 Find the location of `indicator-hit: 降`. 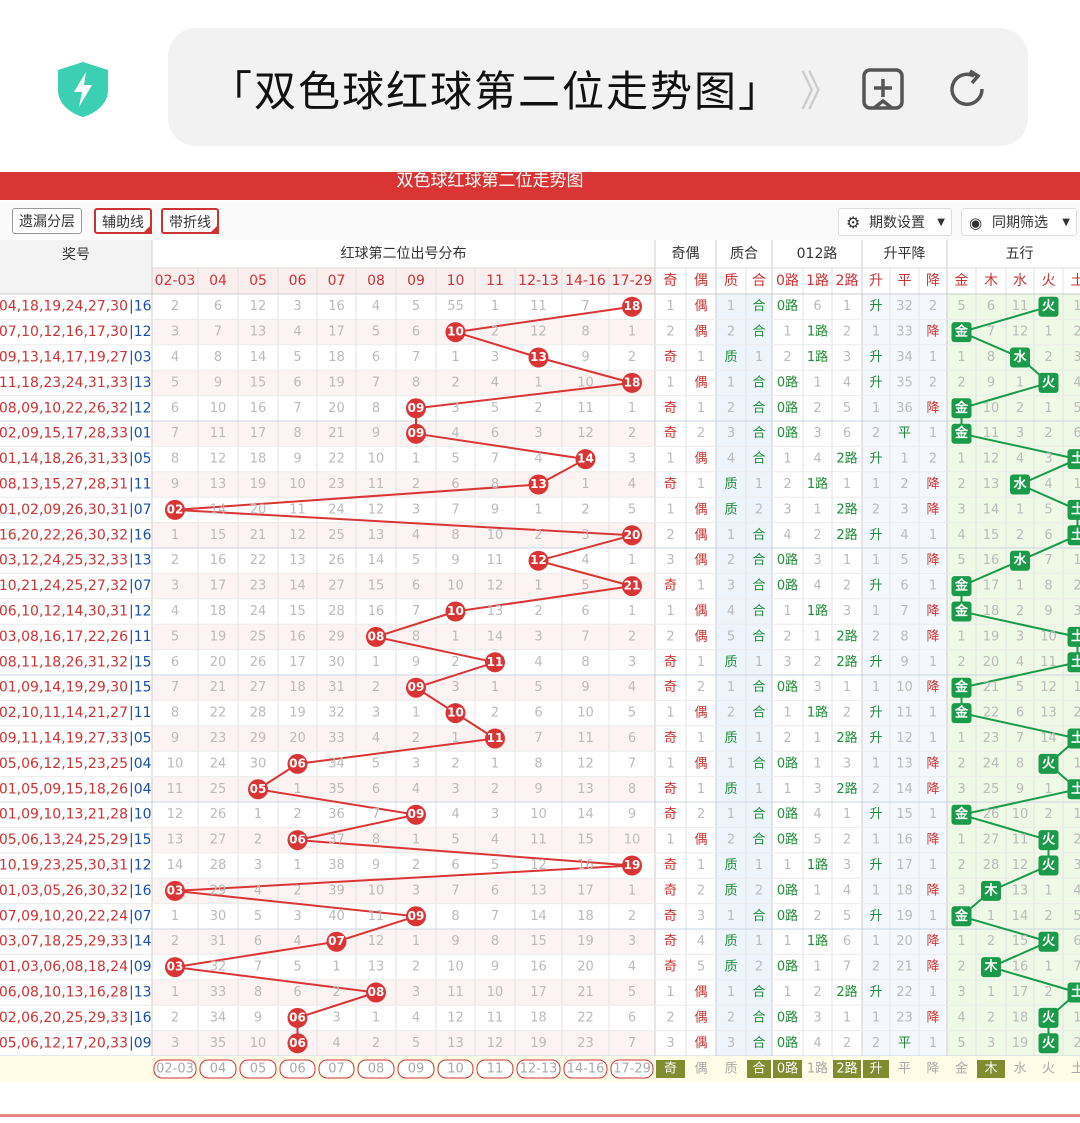

indicator-hit: 降 is located at coordinates (932, 484).